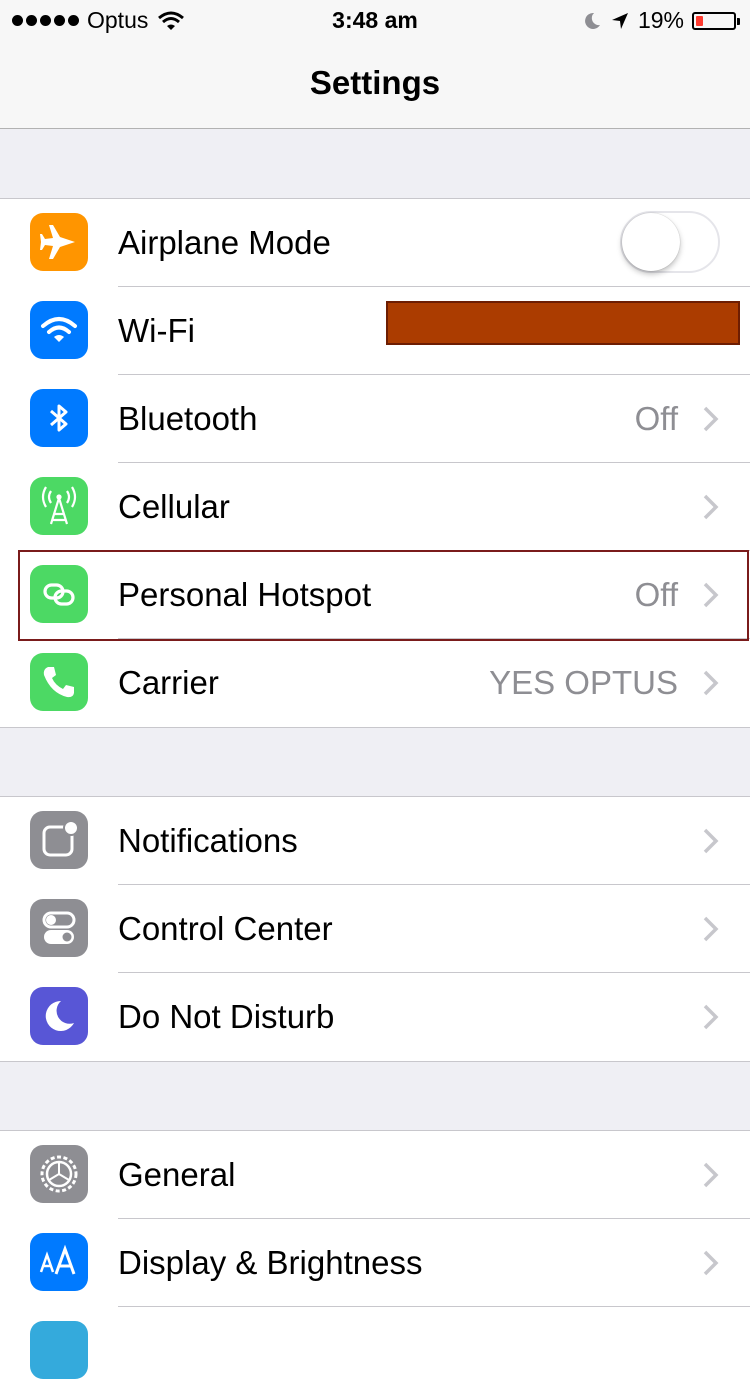  What do you see at coordinates (59, 506) in the screenshot?
I see `cellular-icon` at bounding box center [59, 506].